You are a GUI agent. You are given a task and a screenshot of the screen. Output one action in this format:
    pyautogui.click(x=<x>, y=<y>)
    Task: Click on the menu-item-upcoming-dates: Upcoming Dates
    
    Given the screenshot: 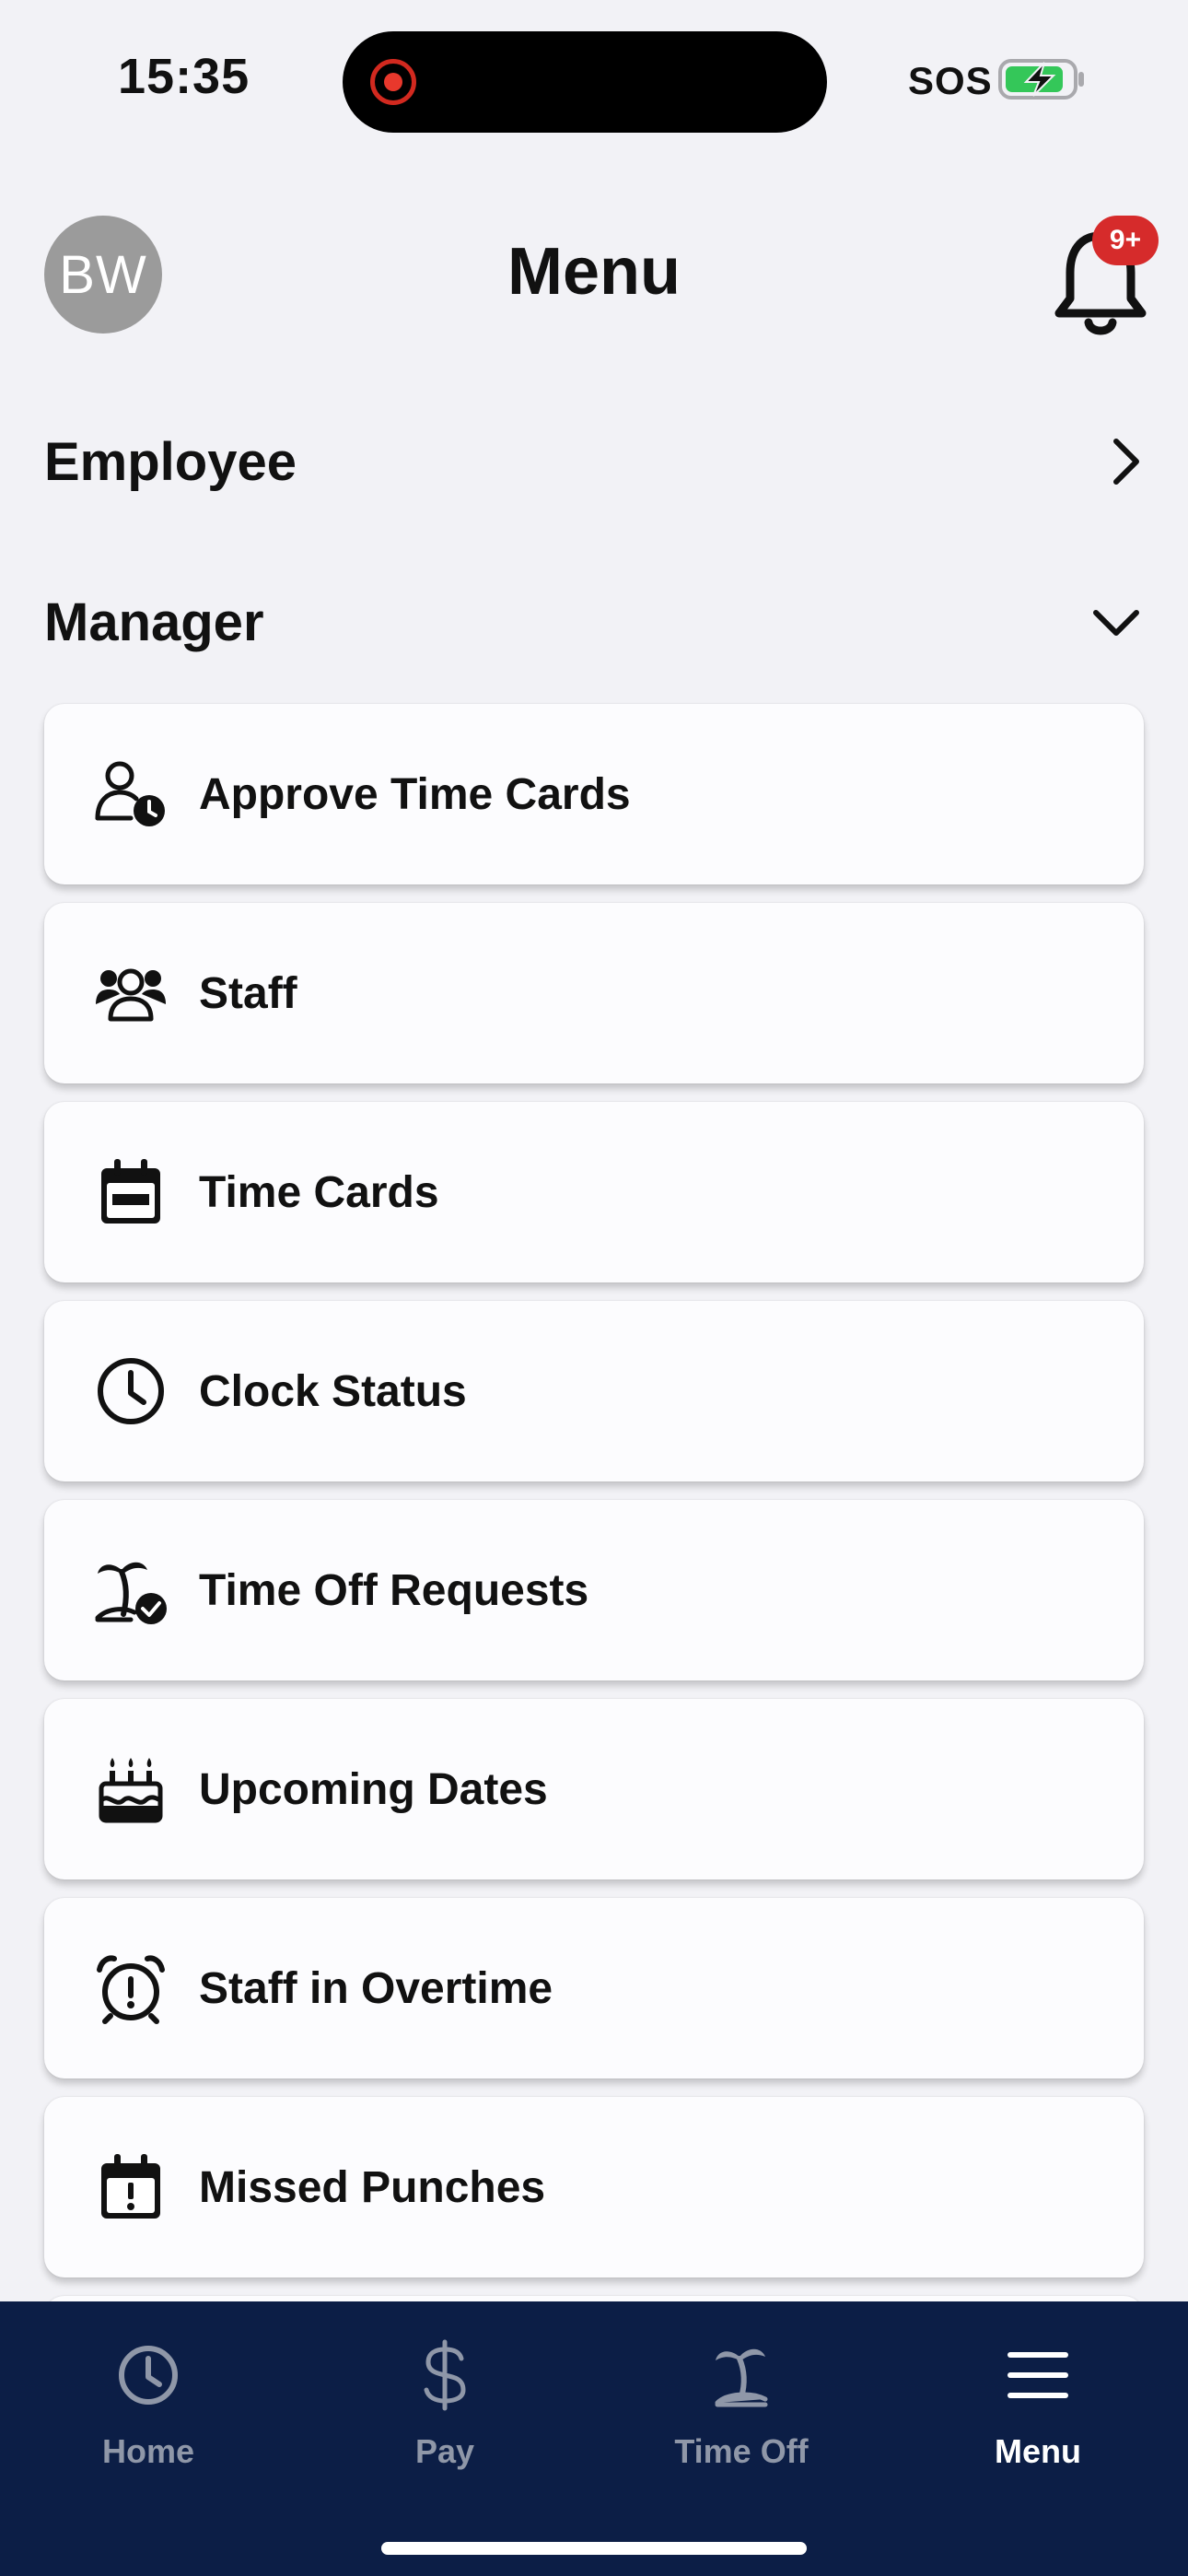 What is the action you would take?
    pyautogui.click(x=594, y=1789)
    